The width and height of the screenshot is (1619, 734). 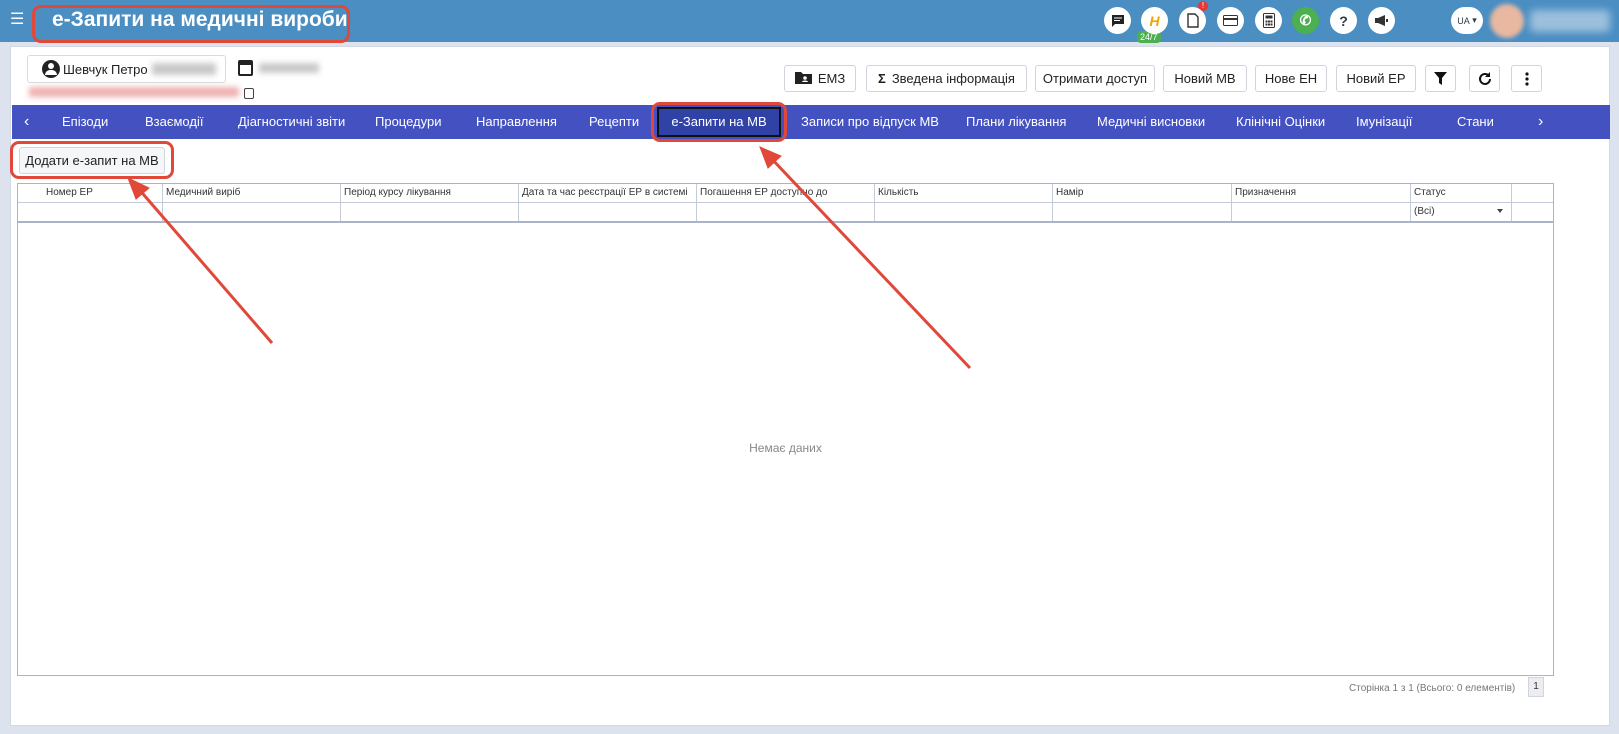 What do you see at coordinates (249, 93) in the screenshot?
I see `copy-icon` at bounding box center [249, 93].